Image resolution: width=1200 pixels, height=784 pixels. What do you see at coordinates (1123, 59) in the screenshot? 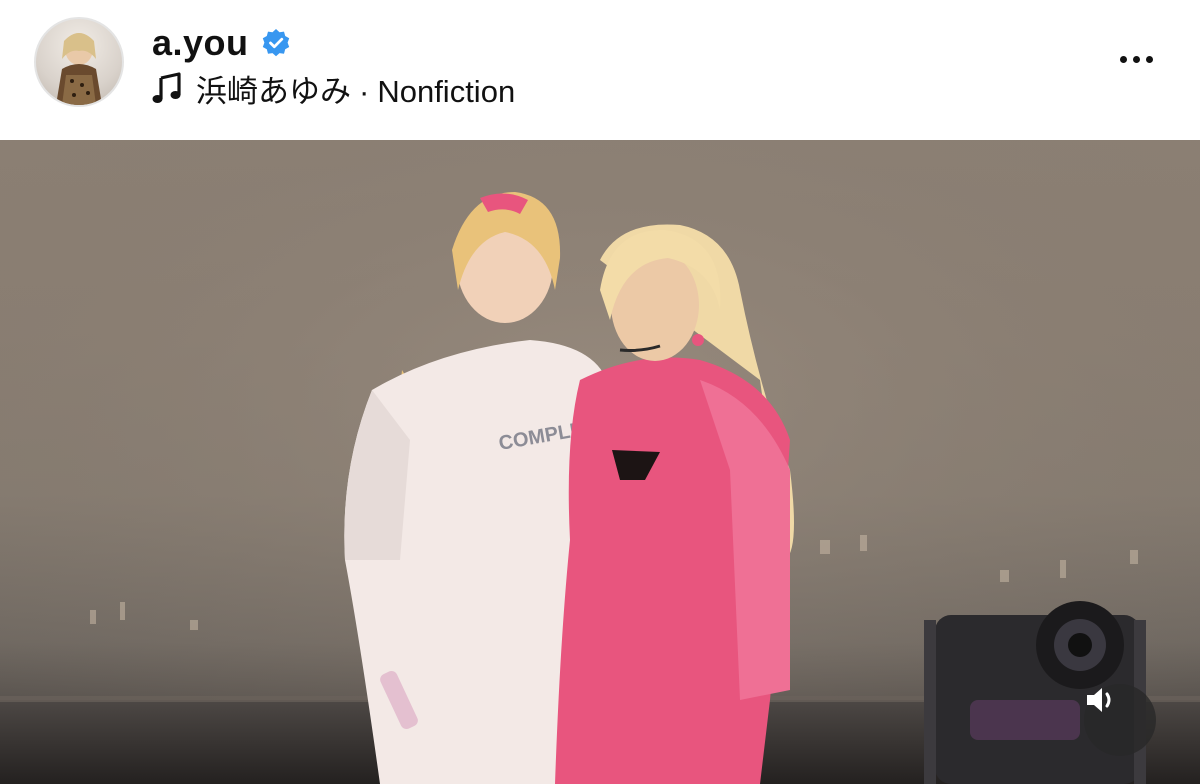
I see `more-horizontal-icon` at bounding box center [1123, 59].